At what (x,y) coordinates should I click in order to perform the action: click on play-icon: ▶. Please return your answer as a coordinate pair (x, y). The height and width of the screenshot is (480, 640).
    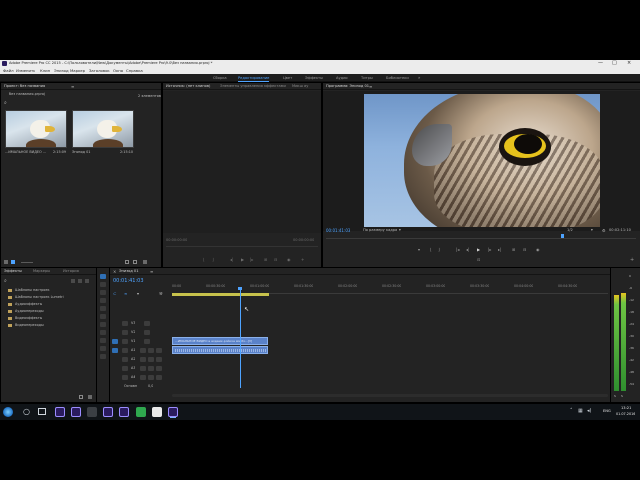
    Looking at the image, I should click on (478, 249).